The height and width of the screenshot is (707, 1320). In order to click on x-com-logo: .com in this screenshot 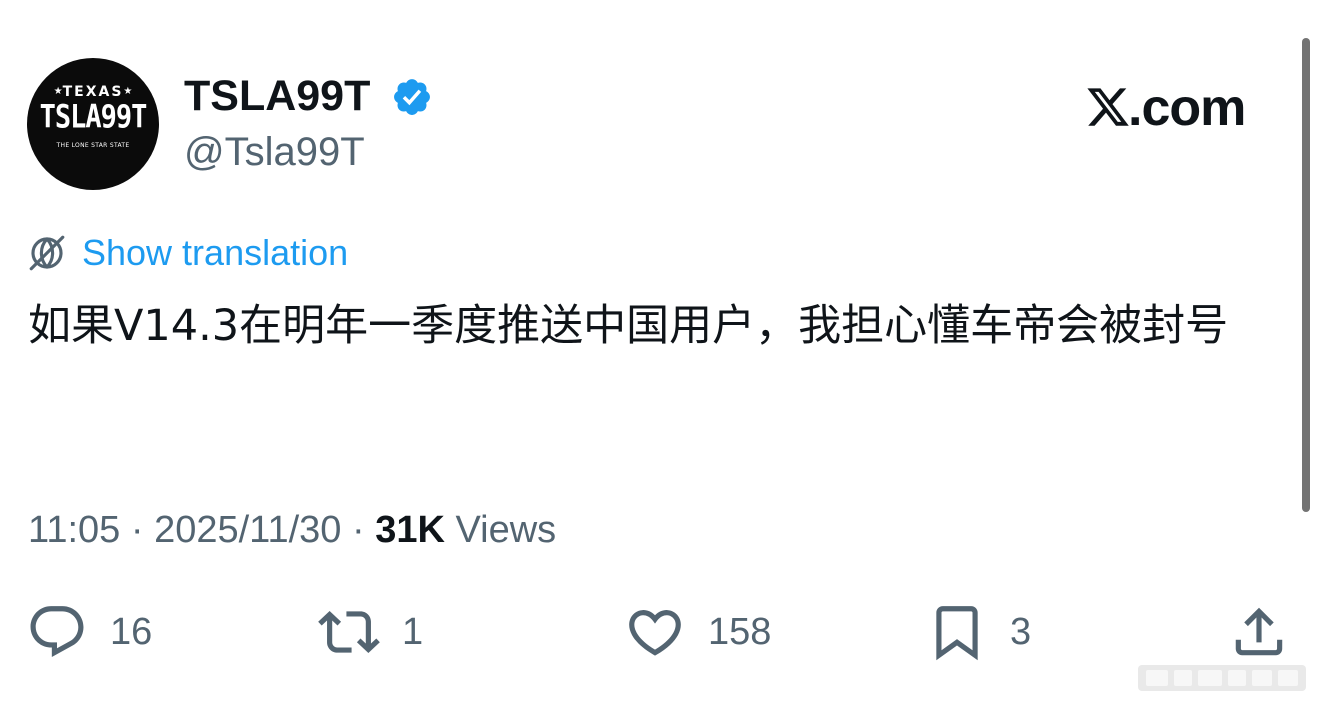, I will do `click(1177, 108)`.